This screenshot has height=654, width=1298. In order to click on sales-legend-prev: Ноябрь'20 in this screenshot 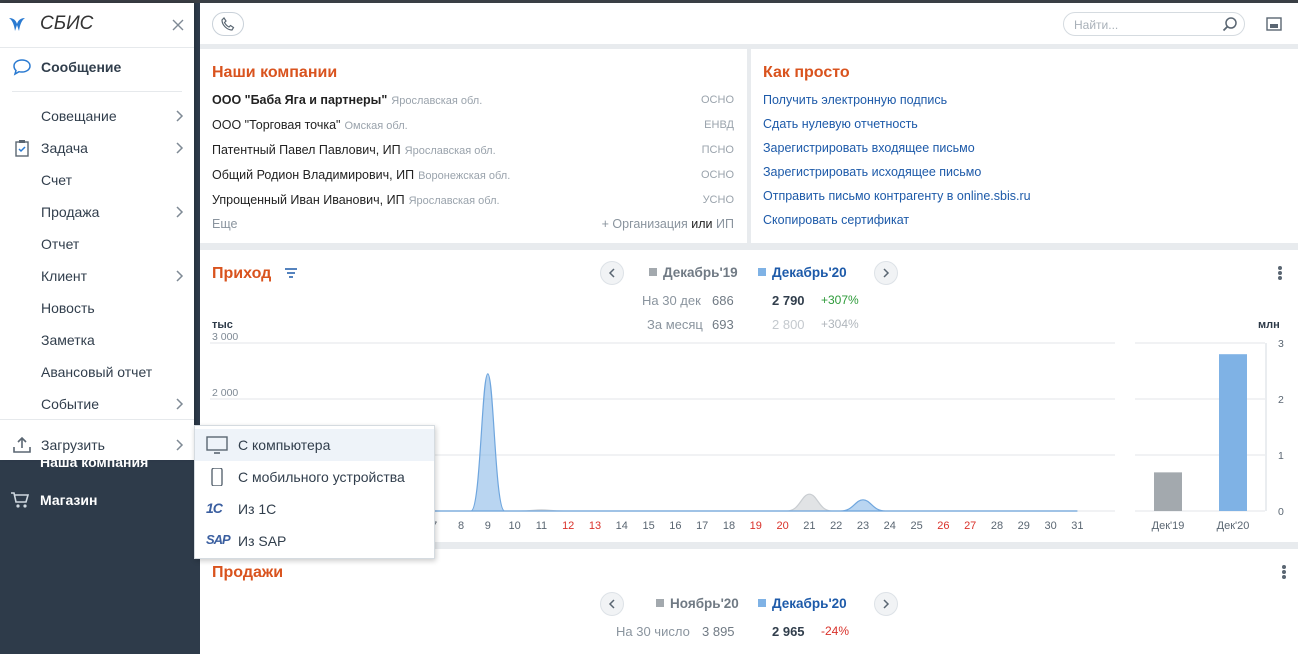, I will do `click(697, 603)`.